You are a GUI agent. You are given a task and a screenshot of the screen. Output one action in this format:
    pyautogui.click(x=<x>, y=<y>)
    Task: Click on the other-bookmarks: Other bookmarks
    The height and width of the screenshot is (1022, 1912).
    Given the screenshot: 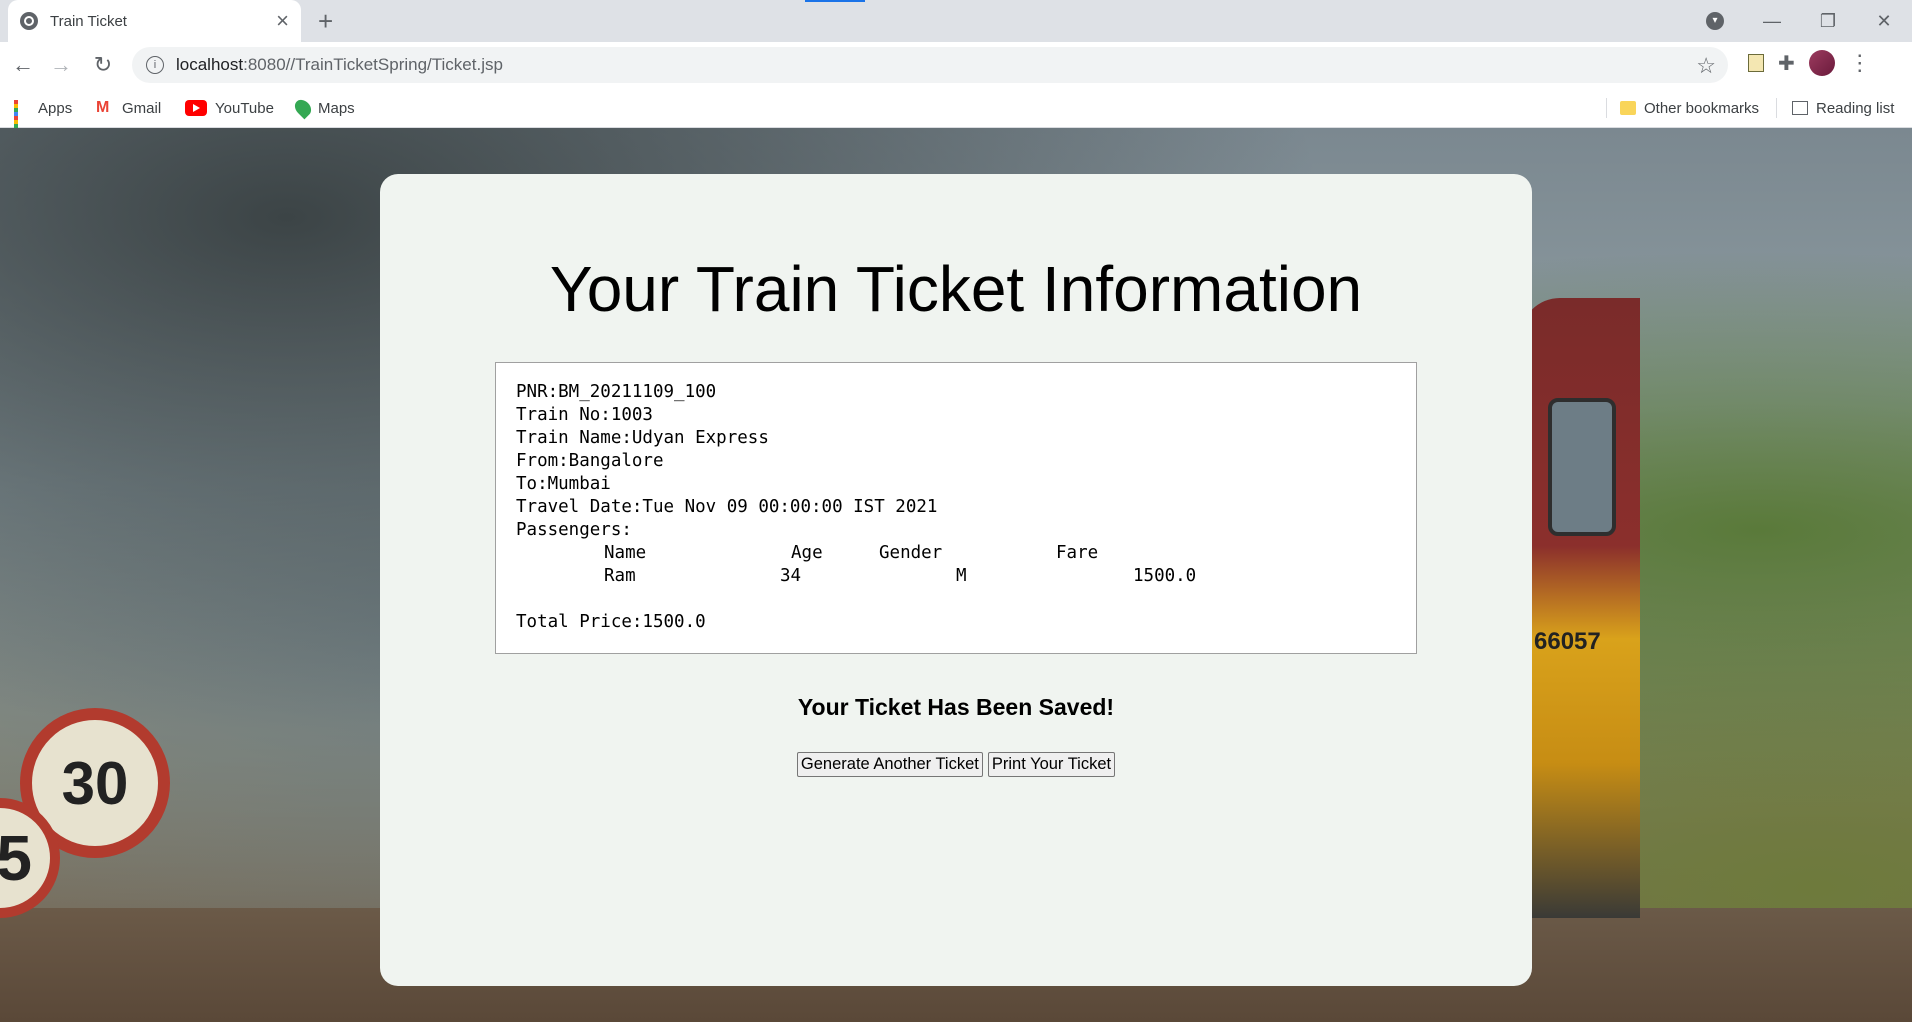 What is the action you would take?
    pyautogui.click(x=1689, y=108)
    